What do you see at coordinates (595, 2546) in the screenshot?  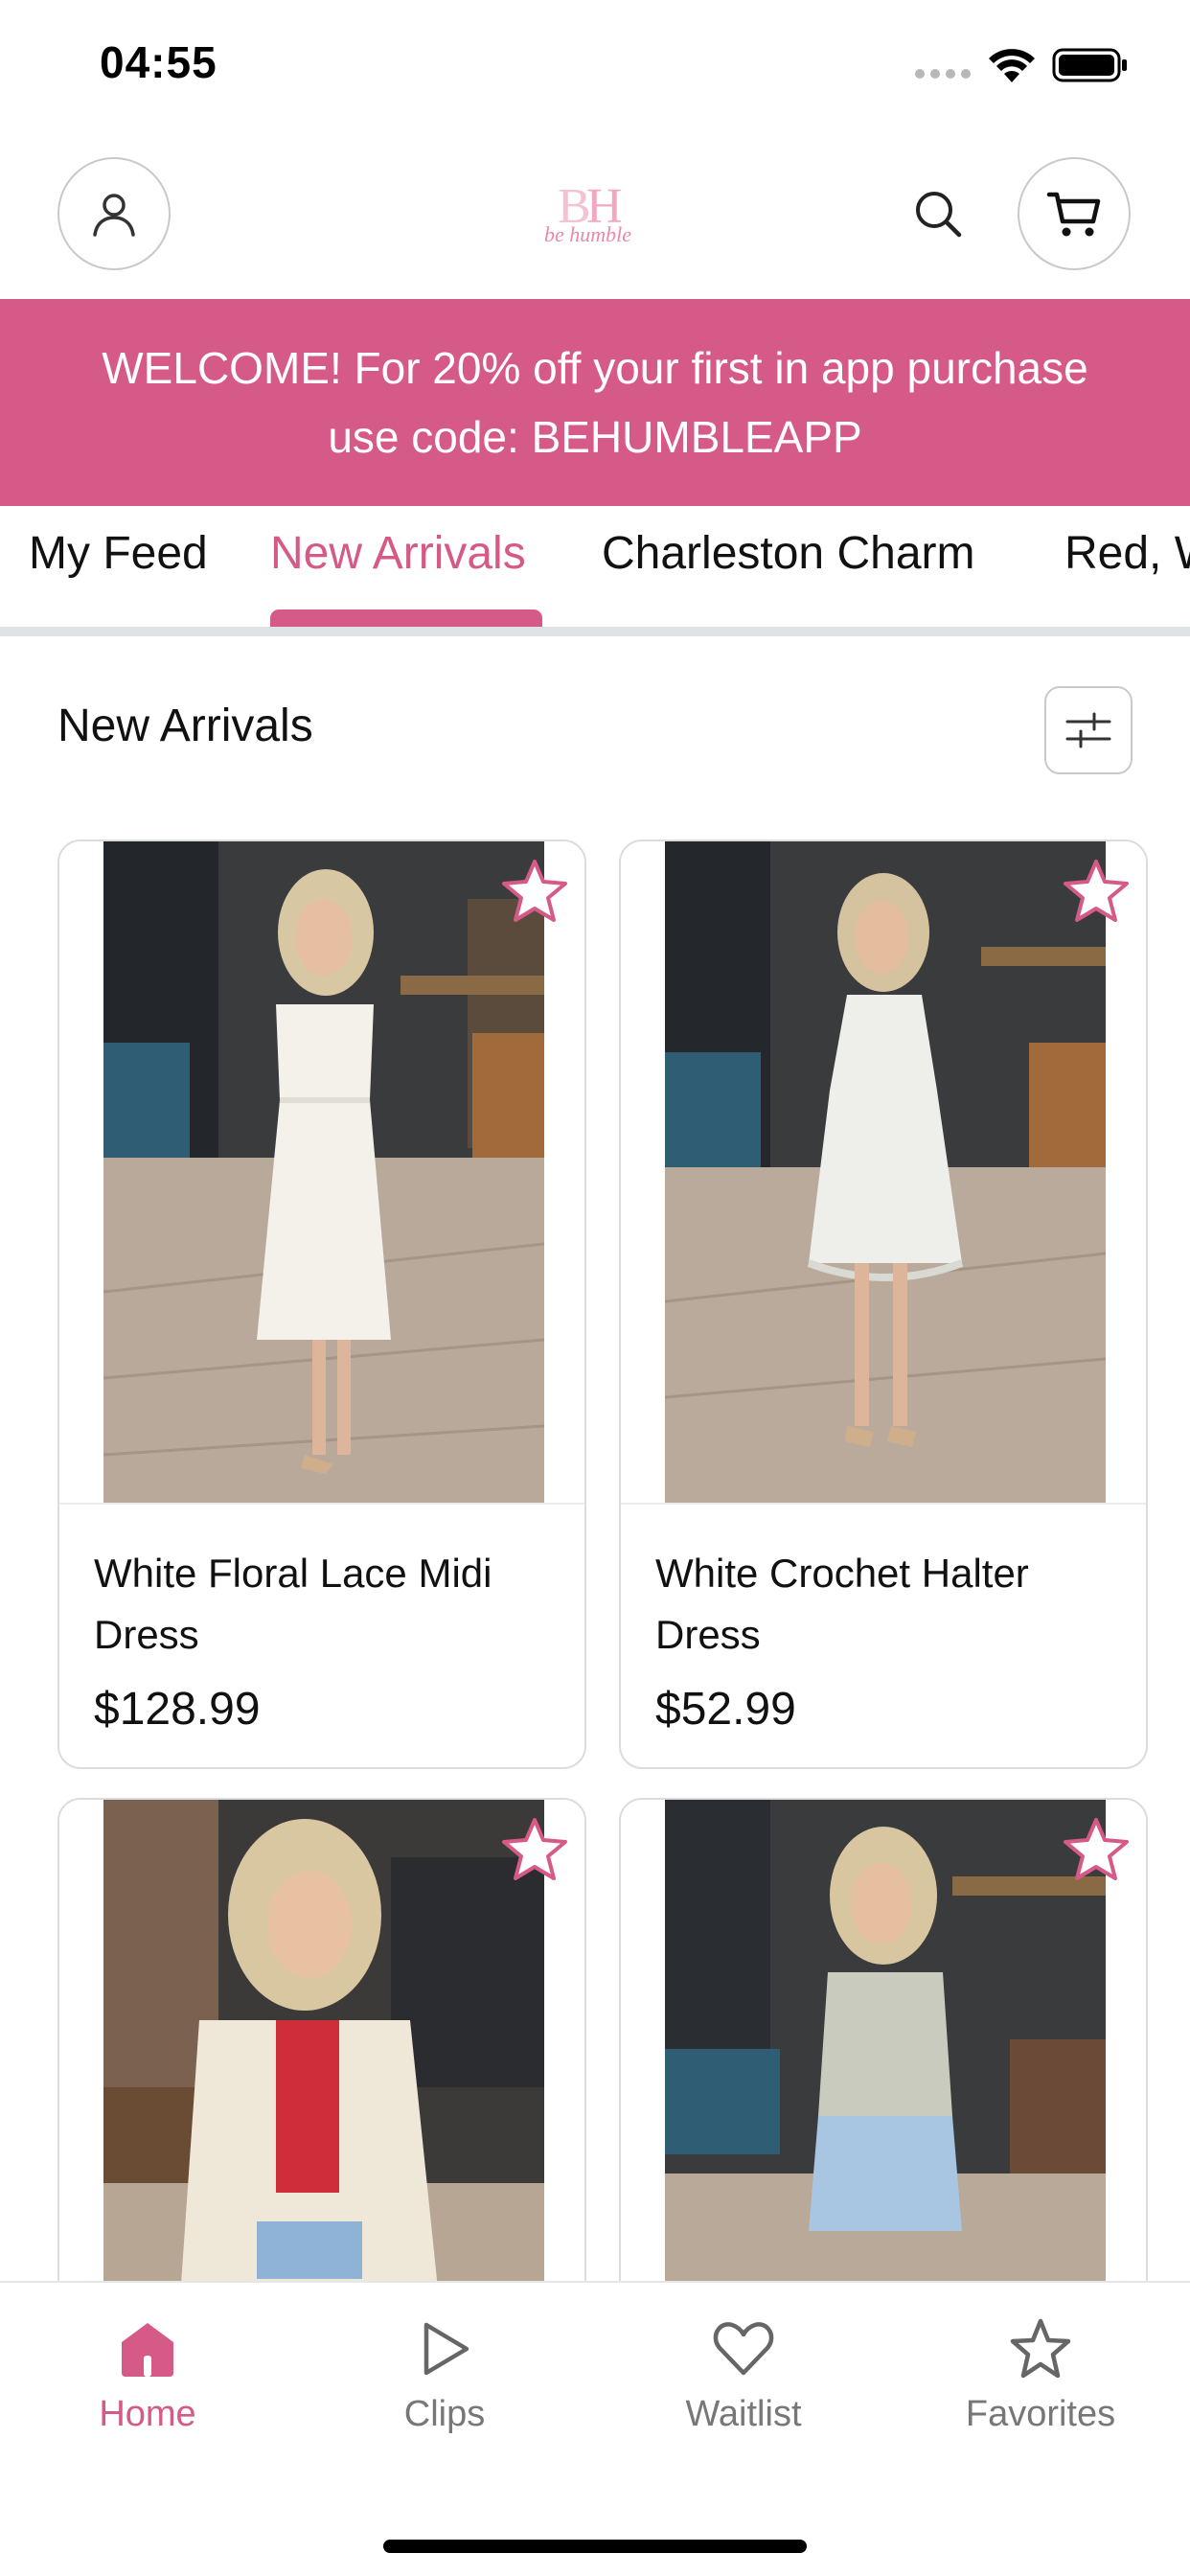 I see `home-indicator` at bounding box center [595, 2546].